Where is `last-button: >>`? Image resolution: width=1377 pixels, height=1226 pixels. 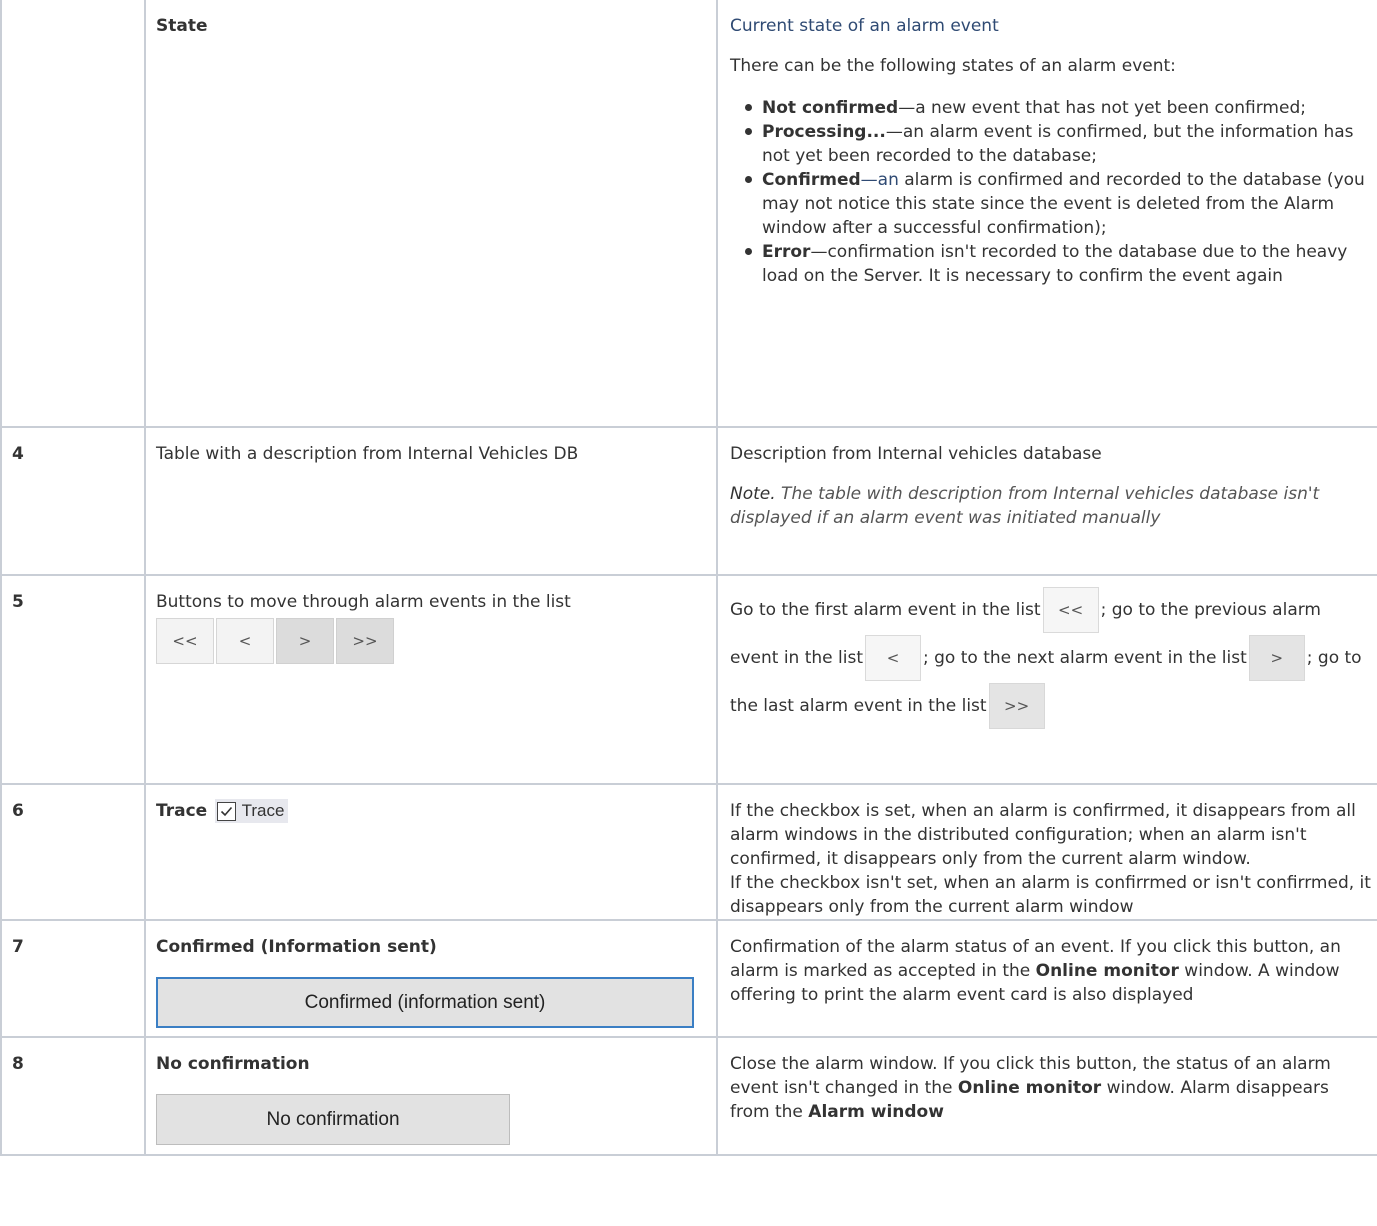
last-button: >> is located at coordinates (365, 641).